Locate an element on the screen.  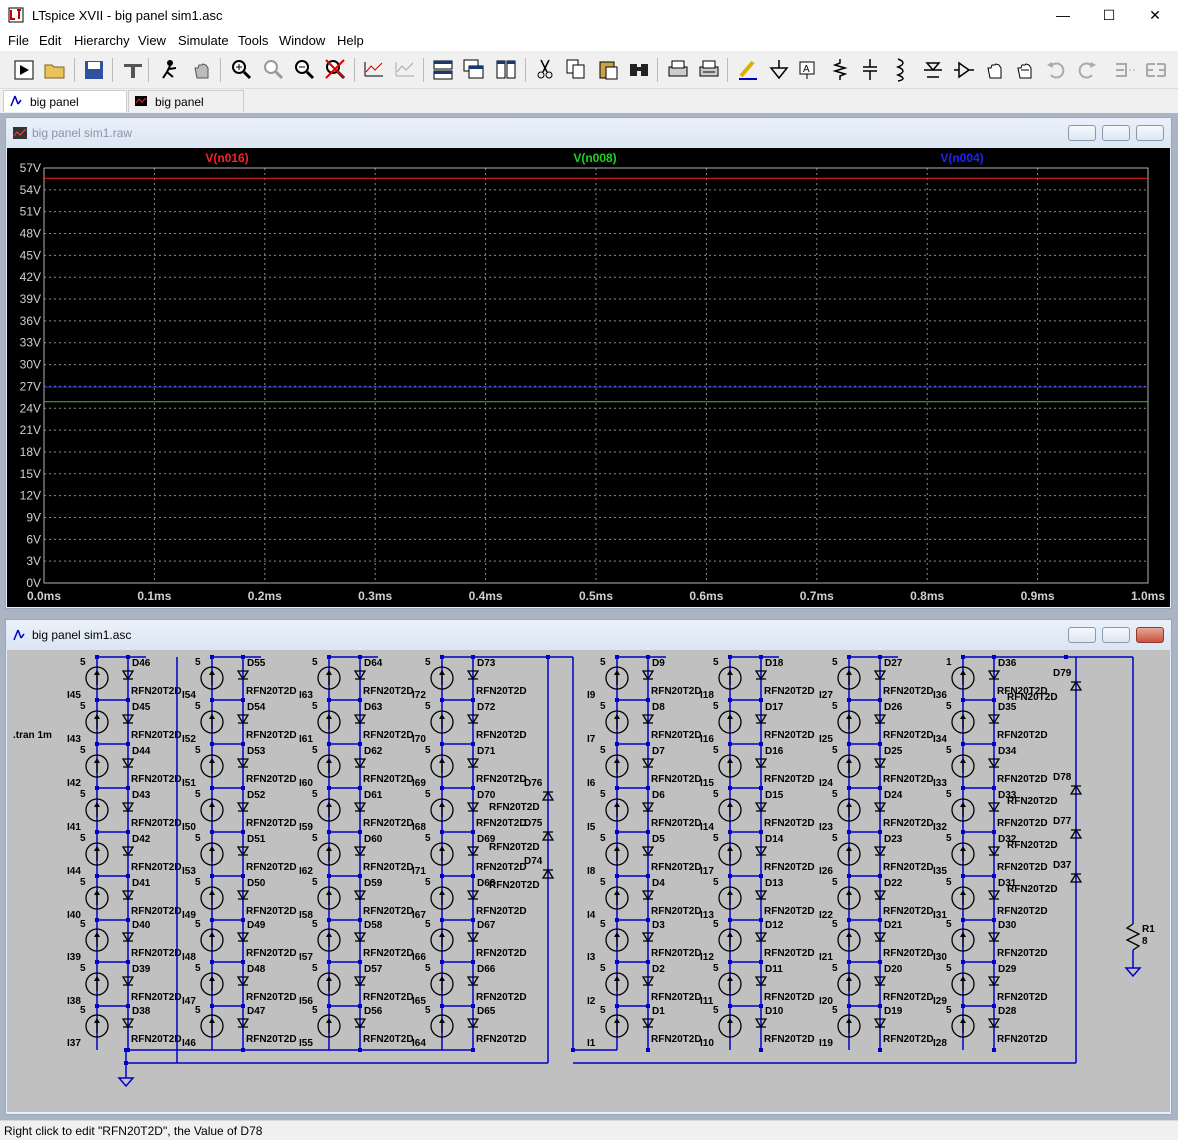
print-icon is located at coordinates (678, 70).